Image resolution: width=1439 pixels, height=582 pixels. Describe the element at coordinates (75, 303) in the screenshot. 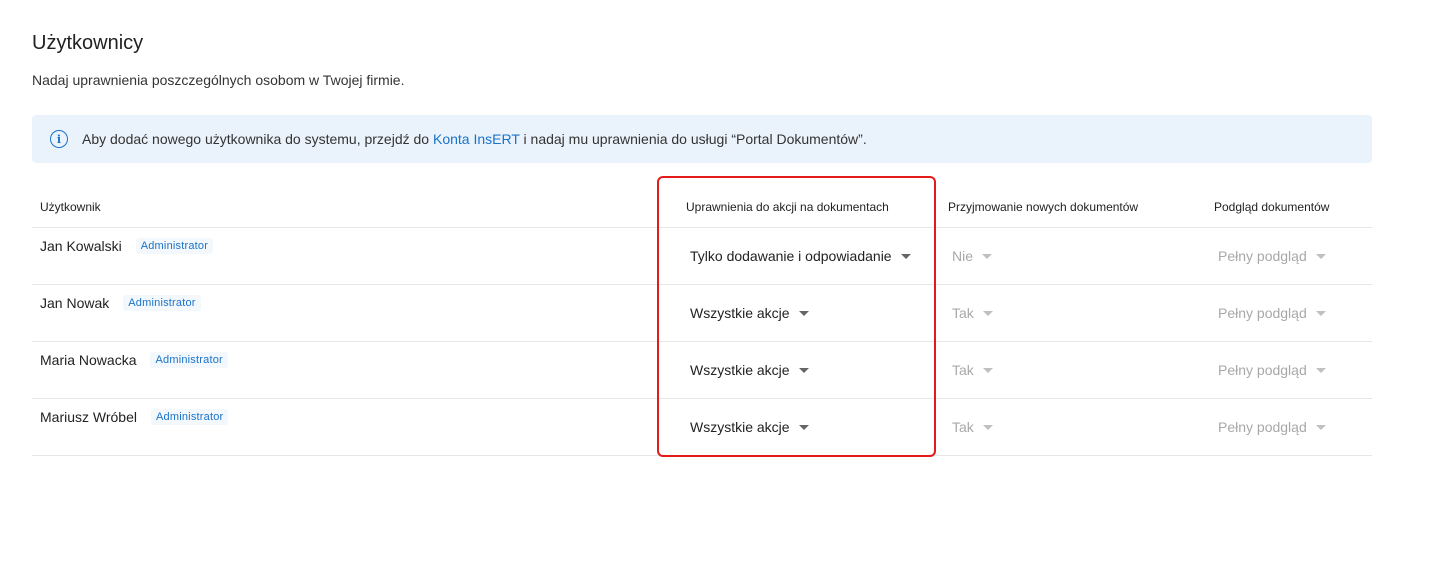

I see `user-name: Jan Nowak` at that location.